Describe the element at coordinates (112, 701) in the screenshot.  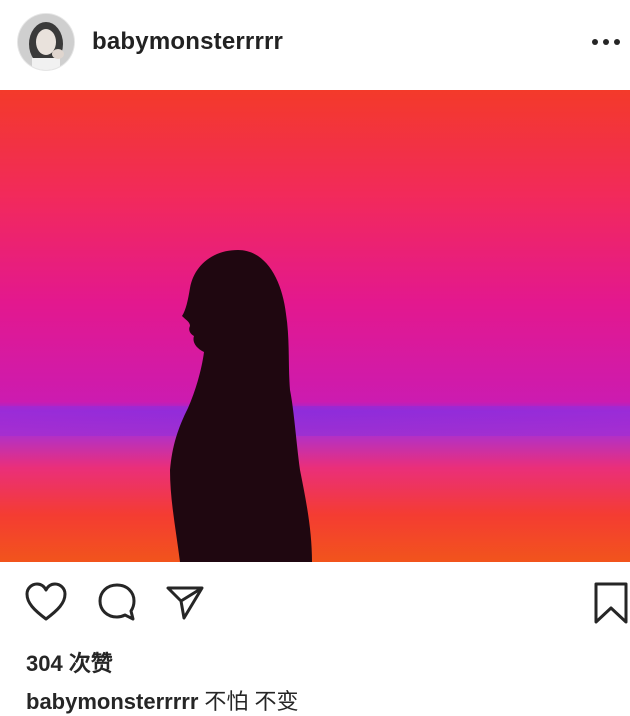
I see `caption-username: babymonsterrrrr` at that location.